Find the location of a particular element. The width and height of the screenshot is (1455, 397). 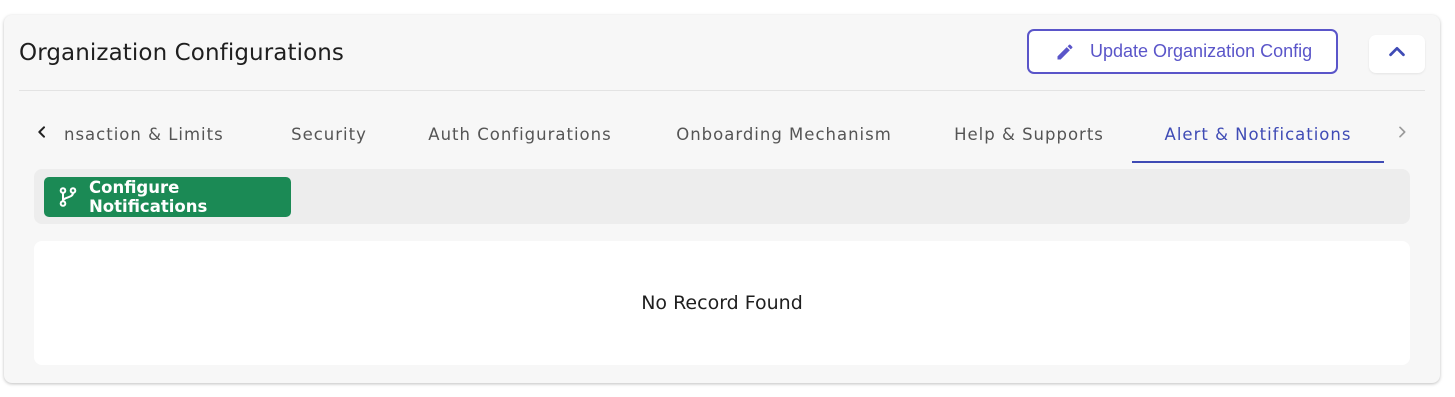

header-divider is located at coordinates (722, 90).